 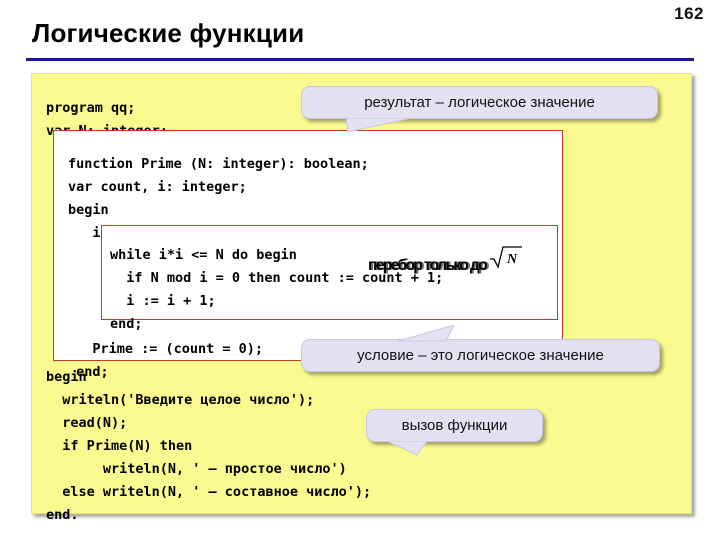 What do you see at coordinates (168, 33) in the screenshot?
I see `page-title: Логические функции` at bounding box center [168, 33].